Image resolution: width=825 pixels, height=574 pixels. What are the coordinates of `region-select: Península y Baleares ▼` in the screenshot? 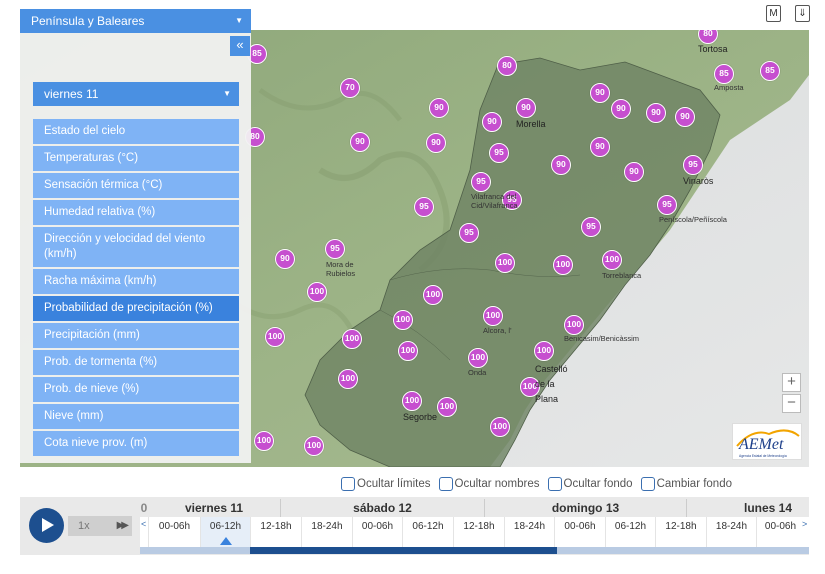 It's located at (135, 21).